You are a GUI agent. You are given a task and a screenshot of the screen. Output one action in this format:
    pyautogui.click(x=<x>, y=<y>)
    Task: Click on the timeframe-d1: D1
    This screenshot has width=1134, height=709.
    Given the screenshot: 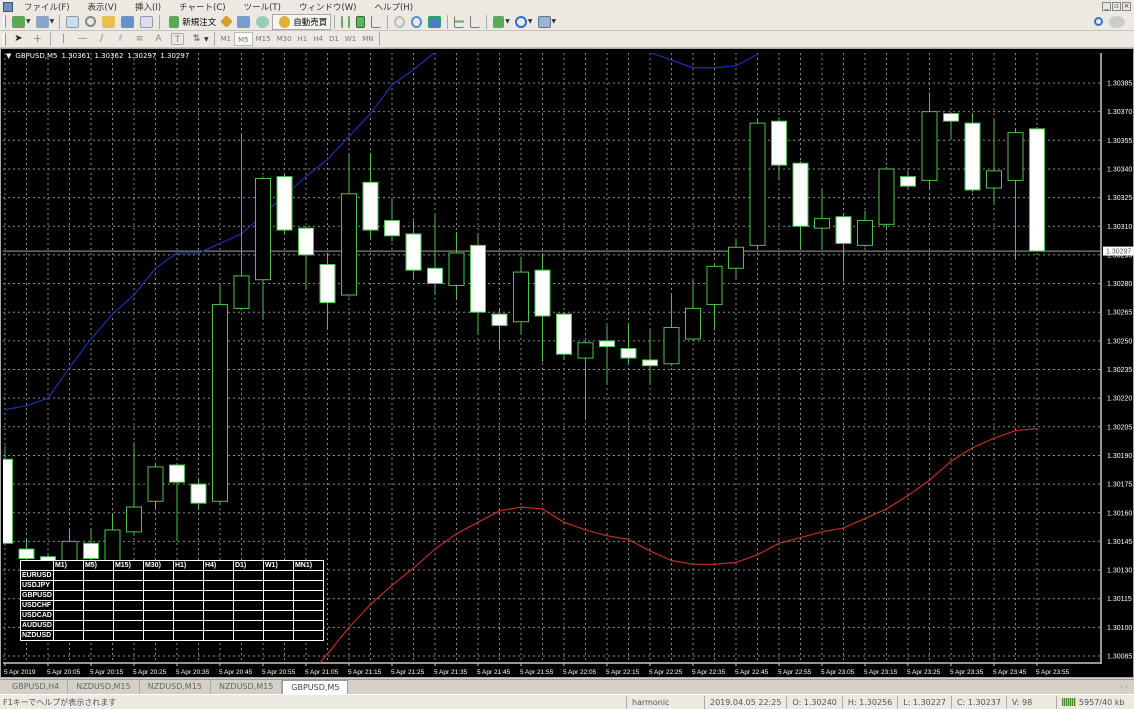 What is the action you would take?
    pyautogui.click(x=334, y=39)
    